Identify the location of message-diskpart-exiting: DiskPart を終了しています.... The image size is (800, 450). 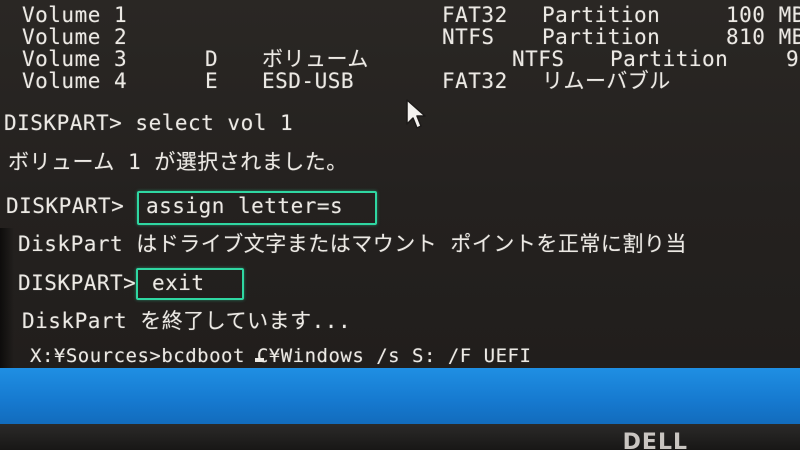
(187, 321).